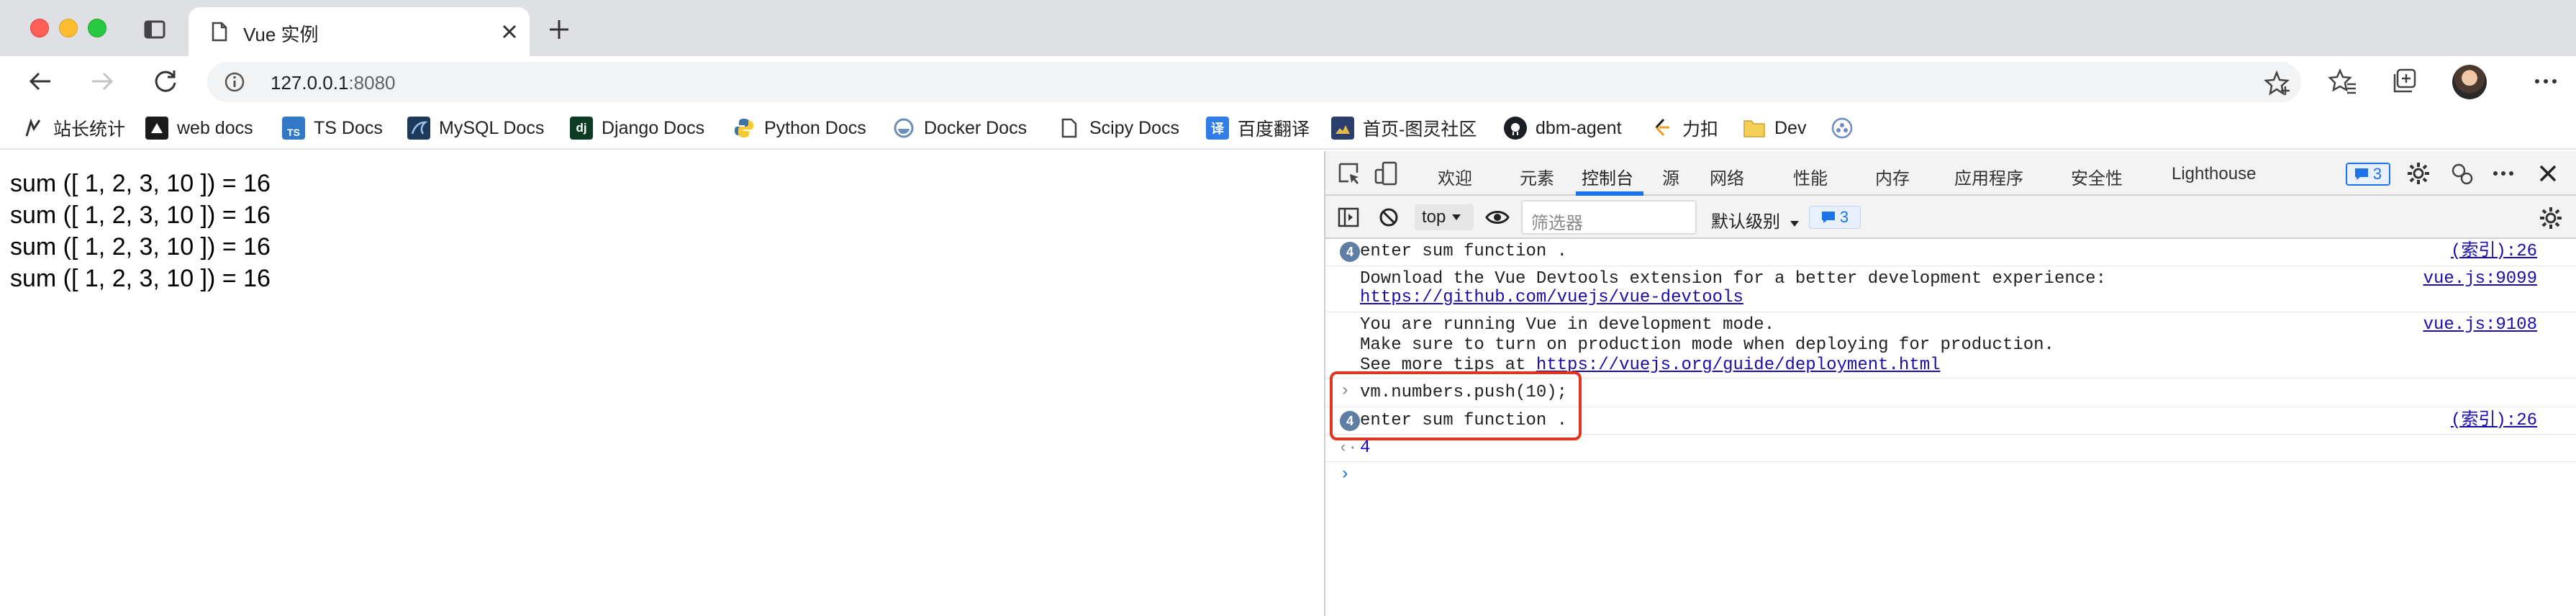  I want to click on clear-console-icon, so click(1388, 217).